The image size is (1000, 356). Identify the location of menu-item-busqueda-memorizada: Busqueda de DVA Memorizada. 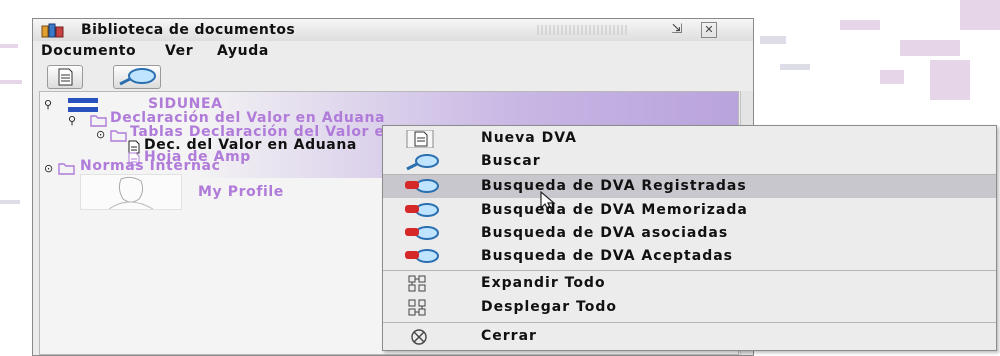
(689, 210).